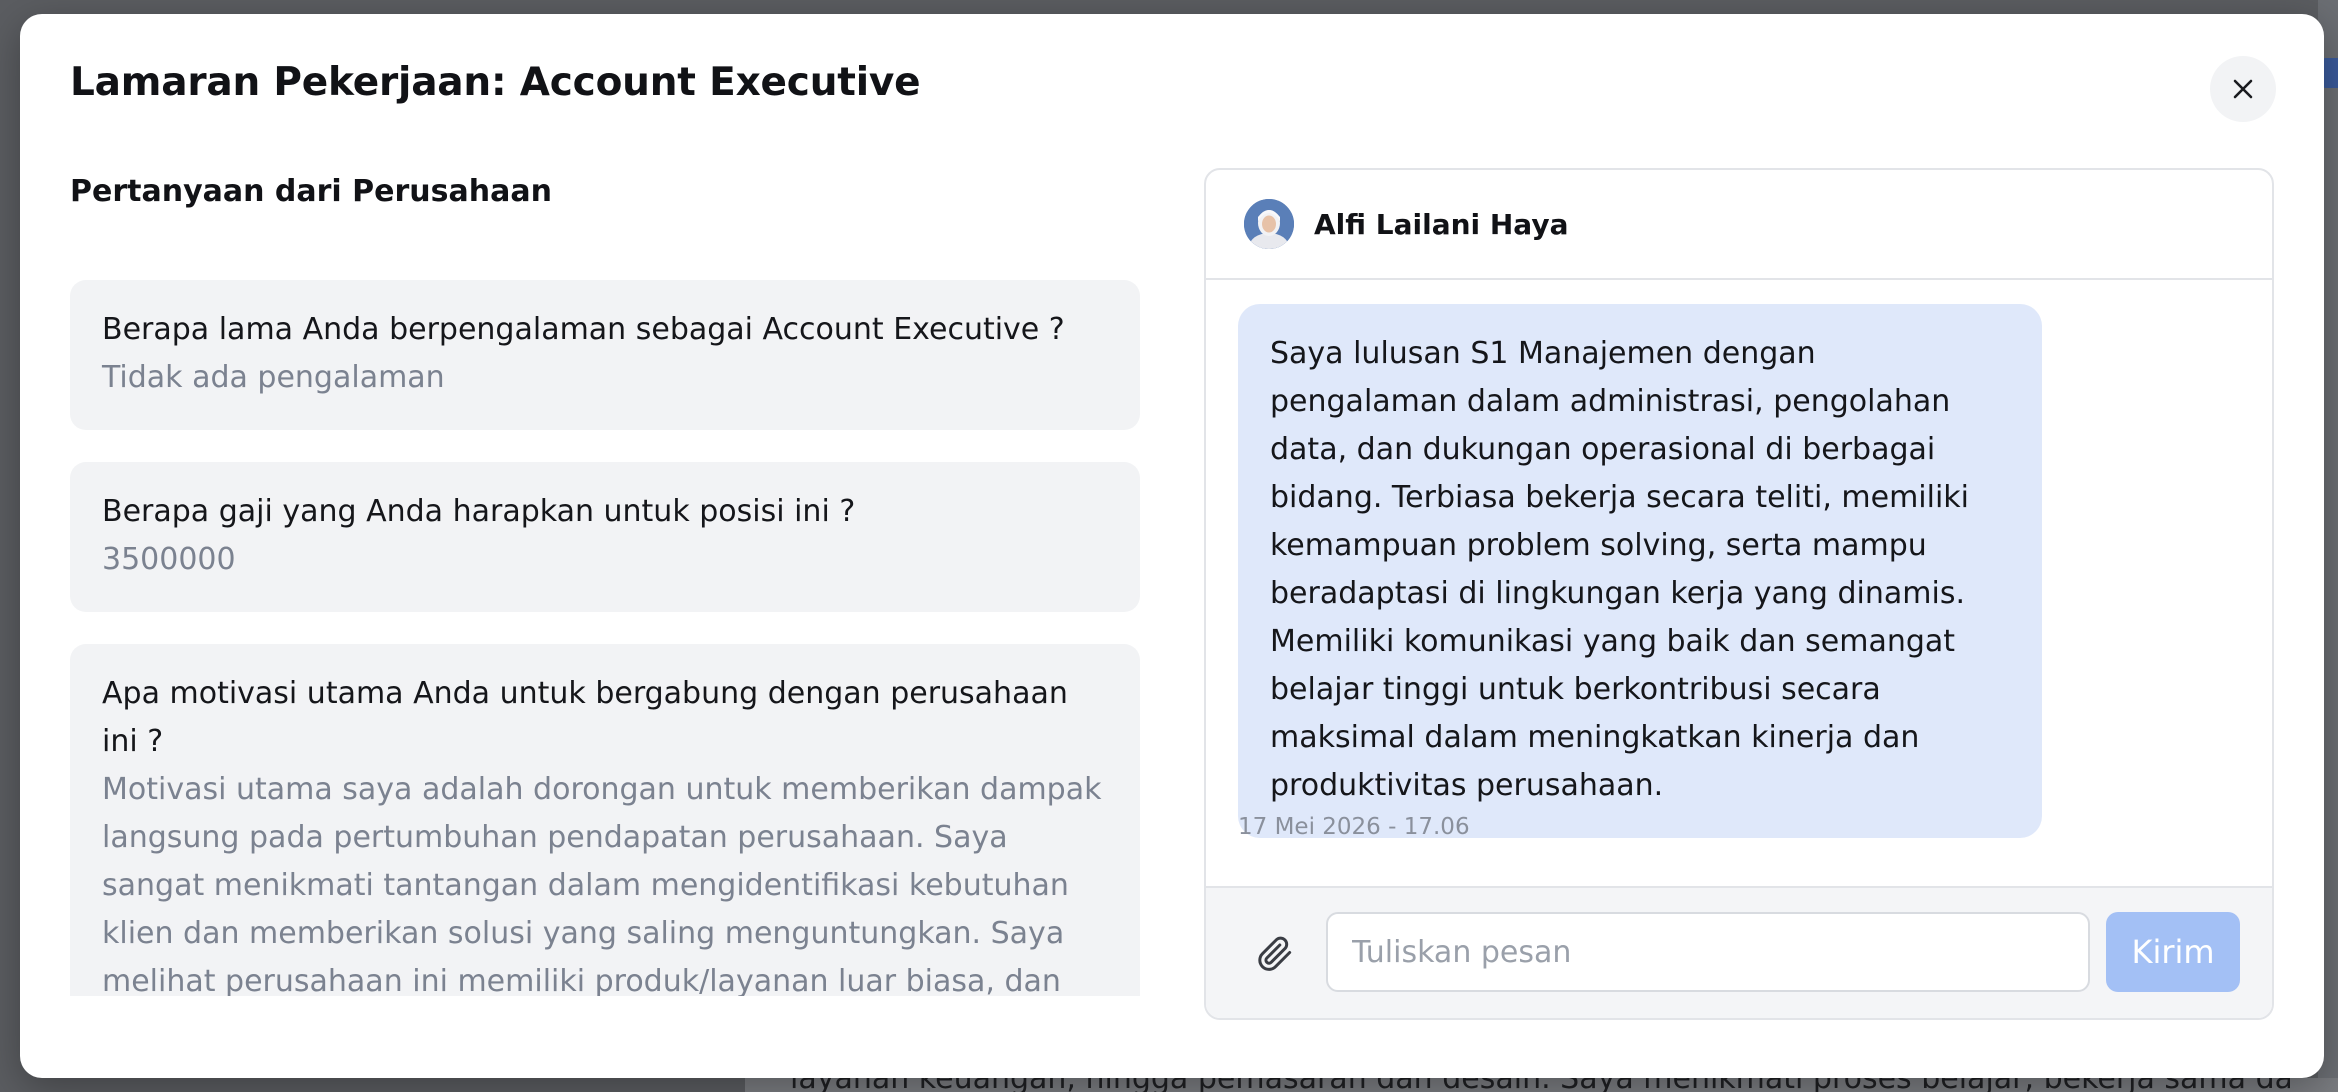 Image resolution: width=2338 pixels, height=1092 pixels. I want to click on chat-composer: Kirim, so click(1739, 952).